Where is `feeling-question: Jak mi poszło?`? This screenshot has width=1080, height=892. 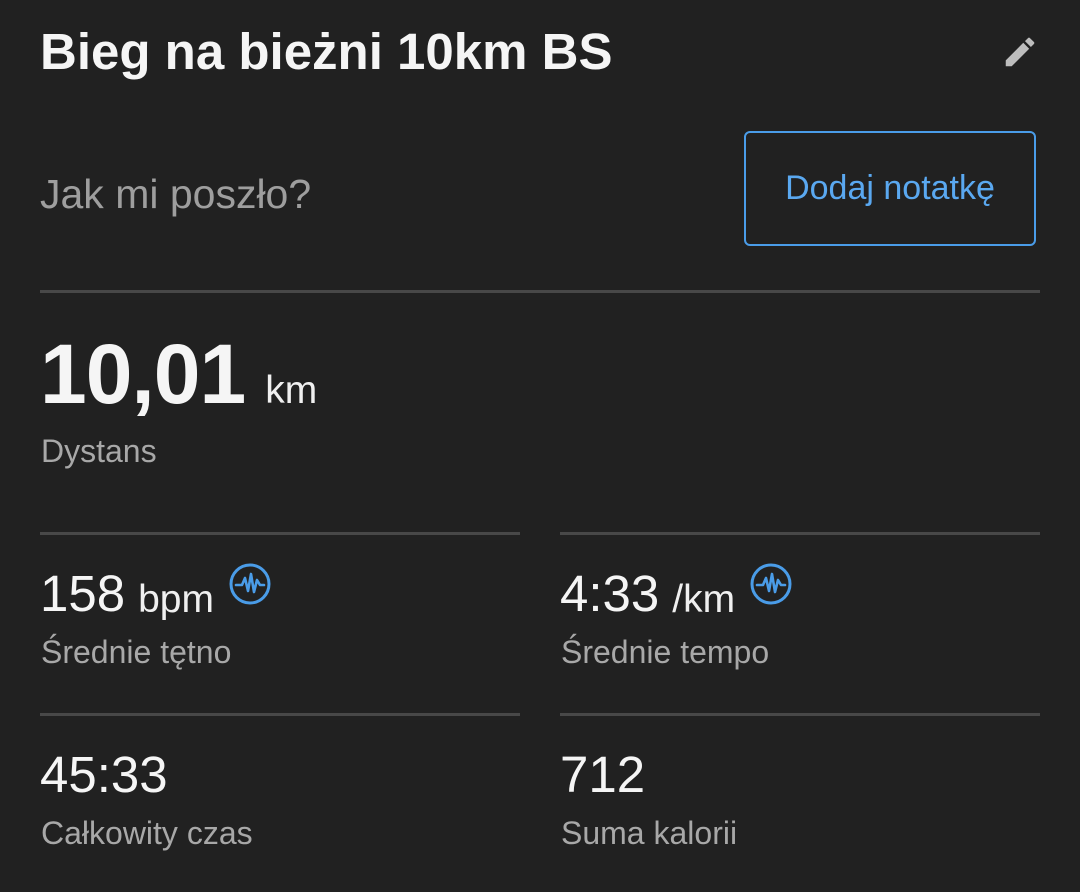
feeling-question: Jak mi poszło? is located at coordinates (176, 194).